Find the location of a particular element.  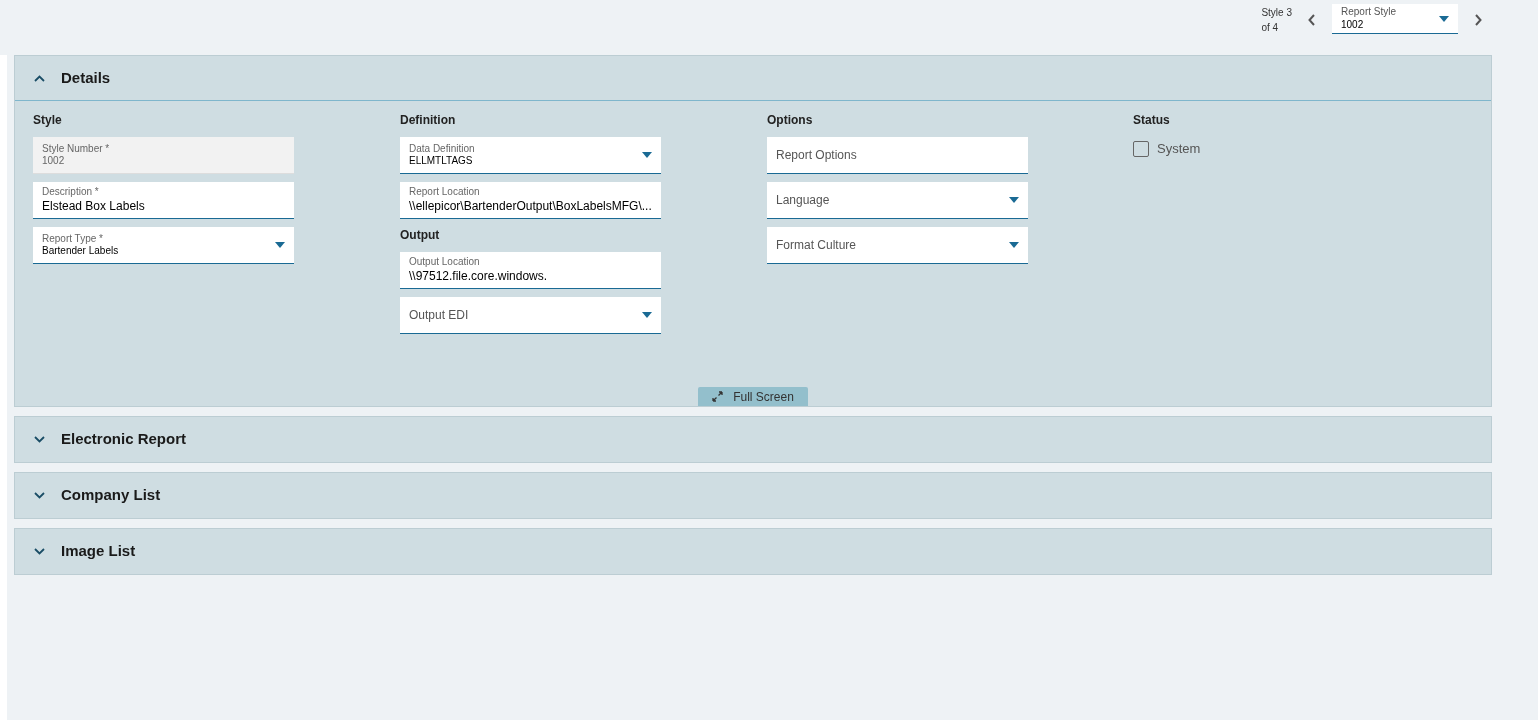

dropdown-field: Report Type * Bartender Labels is located at coordinates (163, 245).